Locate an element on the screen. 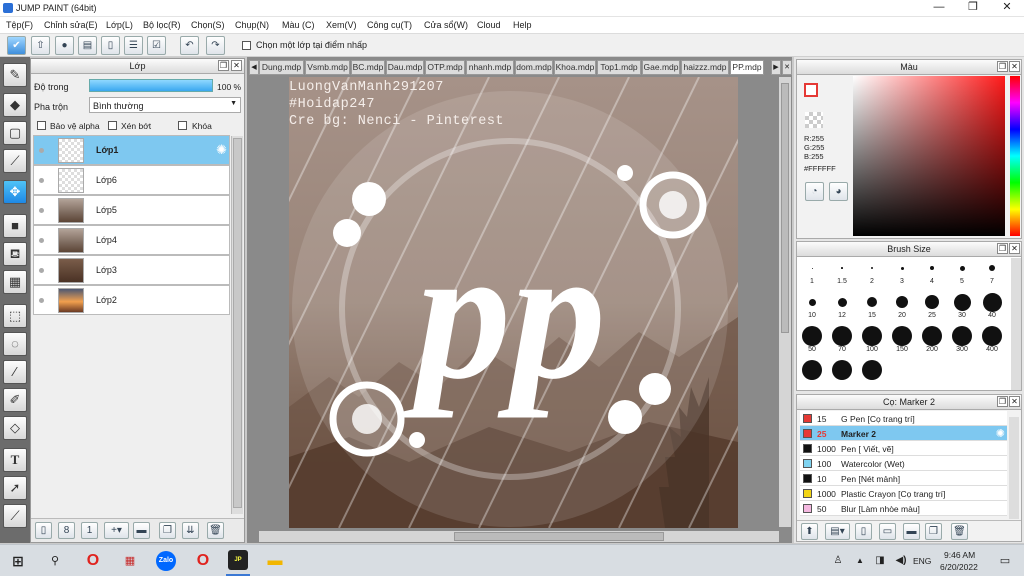 This screenshot has width=1024, height=576. layer-row: Lớp2 is located at coordinates (131, 300).